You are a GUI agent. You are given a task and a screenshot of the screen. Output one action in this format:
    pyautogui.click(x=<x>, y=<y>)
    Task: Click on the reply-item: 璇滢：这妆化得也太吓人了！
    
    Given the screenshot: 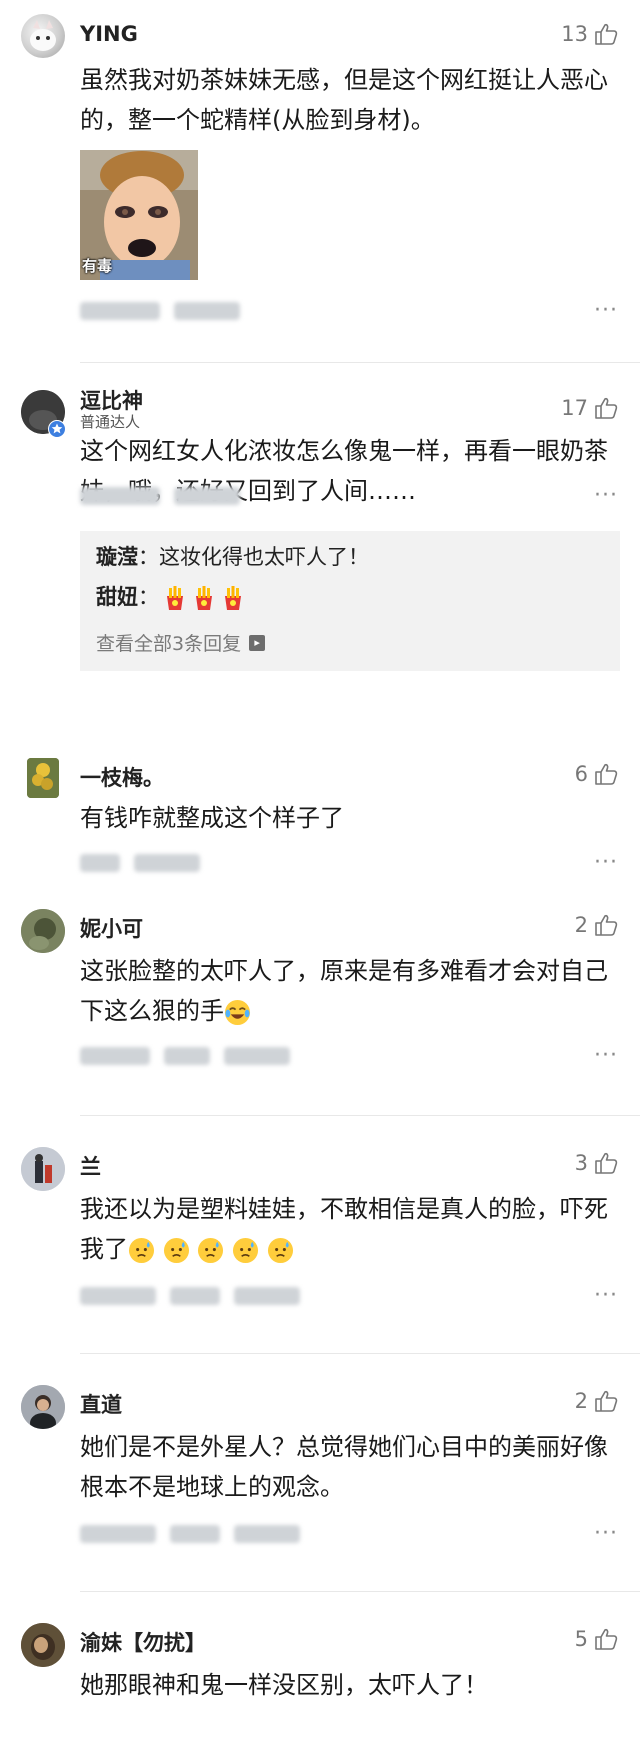 What is the action you would take?
    pyautogui.click(x=232, y=556)
    